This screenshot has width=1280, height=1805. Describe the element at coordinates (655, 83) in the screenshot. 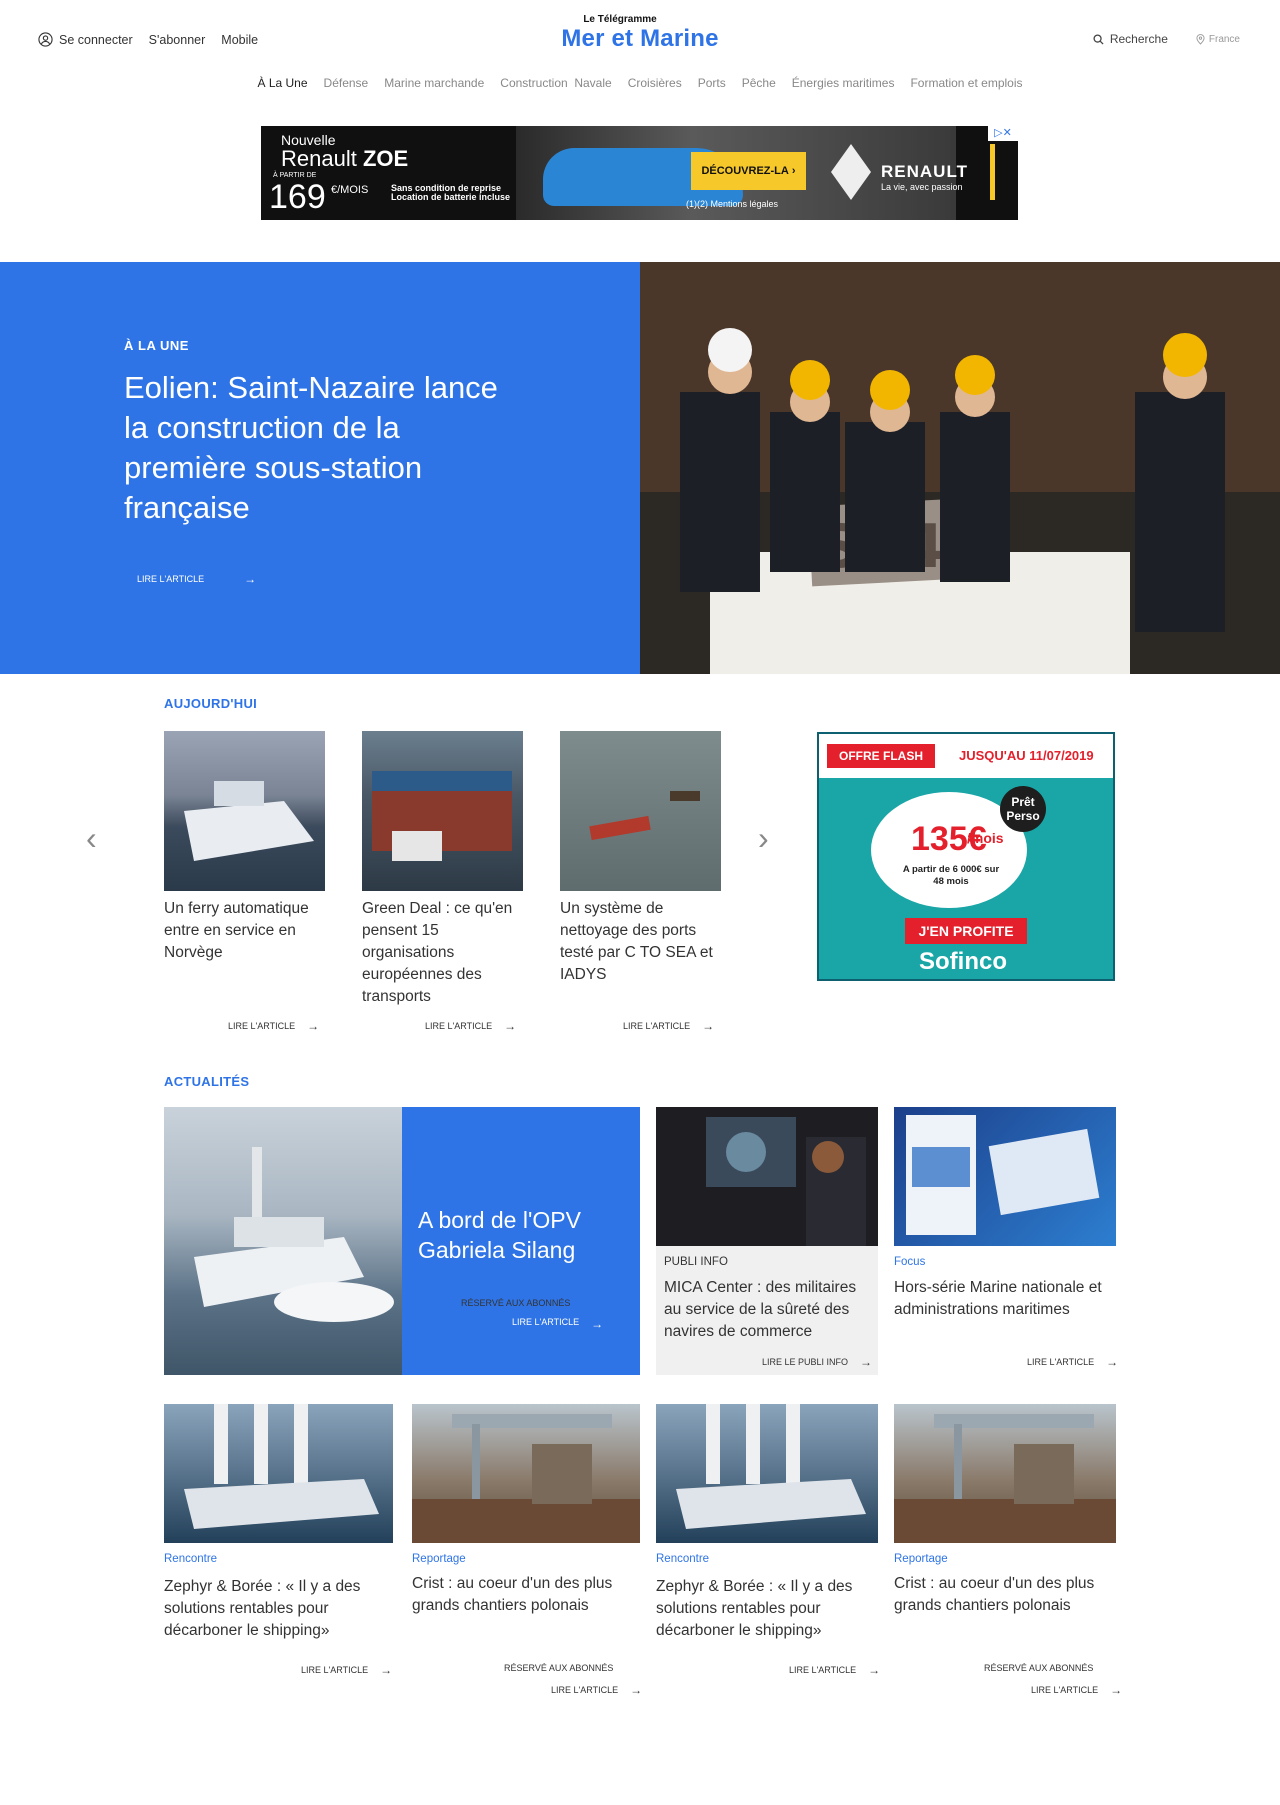

I see `nav-item-croisieres: Croisières` at that location.